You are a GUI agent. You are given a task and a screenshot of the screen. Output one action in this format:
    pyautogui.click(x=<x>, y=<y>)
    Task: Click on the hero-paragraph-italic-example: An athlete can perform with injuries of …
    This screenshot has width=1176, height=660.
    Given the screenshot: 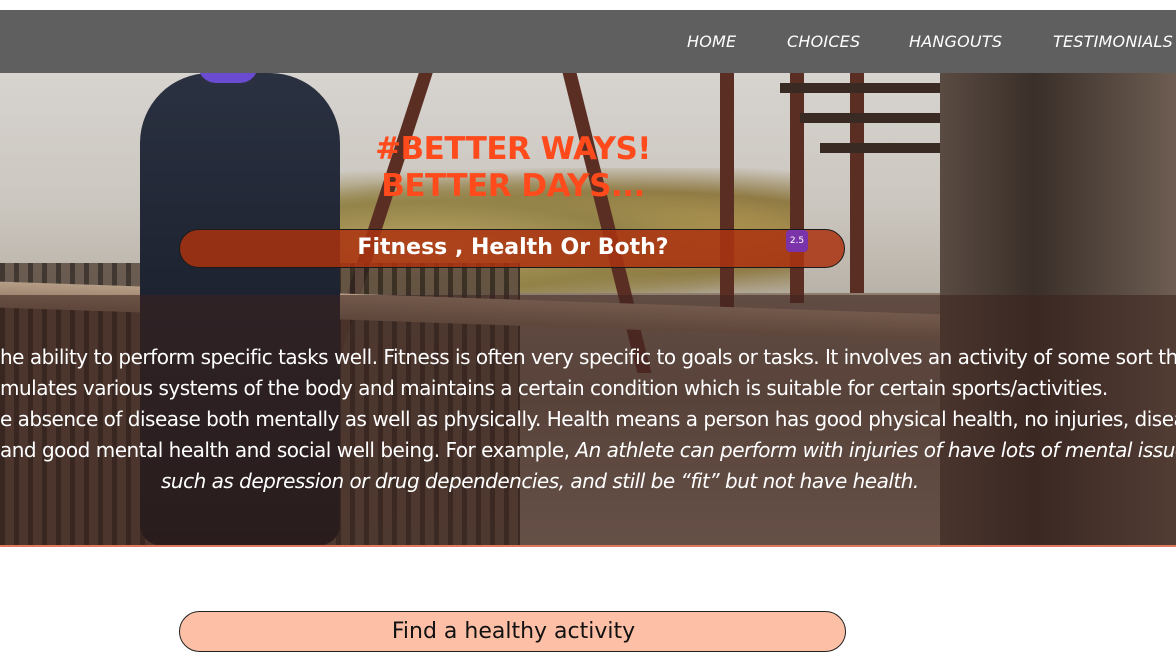 What is the action you would take?
    pyautogui.click(x=875, y=450)
    